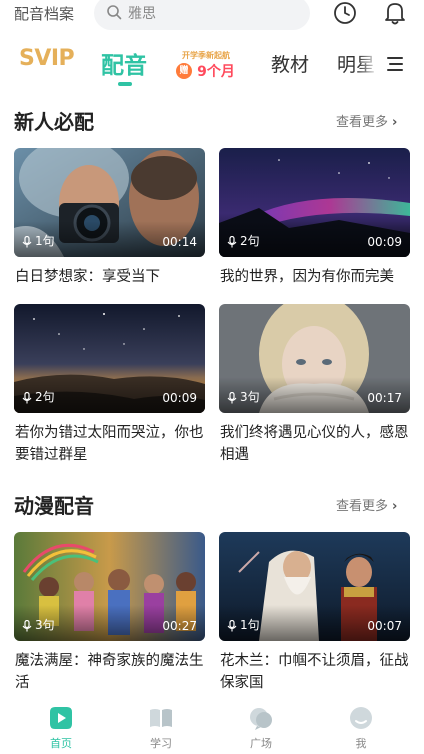 This screenshot has width=424, height=754. I want to click on gift-badge: 赠, so click(184, 70).